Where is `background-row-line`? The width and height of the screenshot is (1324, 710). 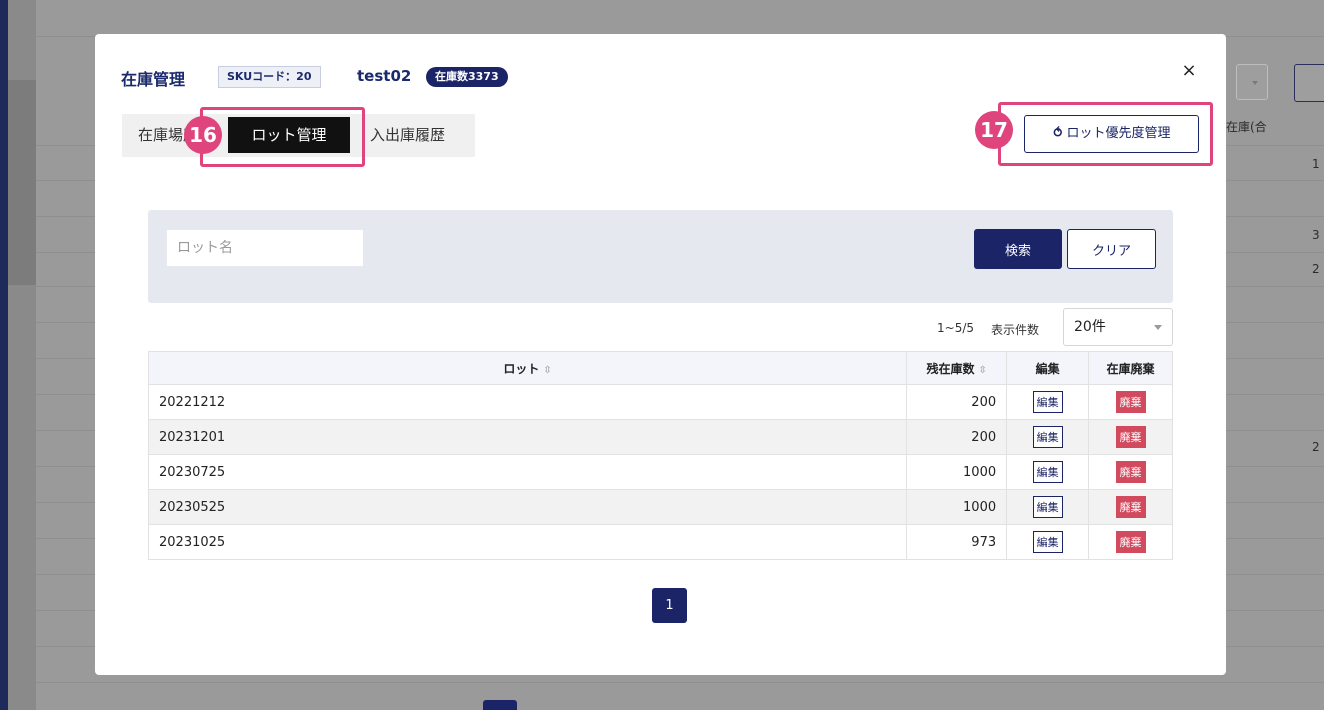
background-row-line is located at coordinates (680, 682).